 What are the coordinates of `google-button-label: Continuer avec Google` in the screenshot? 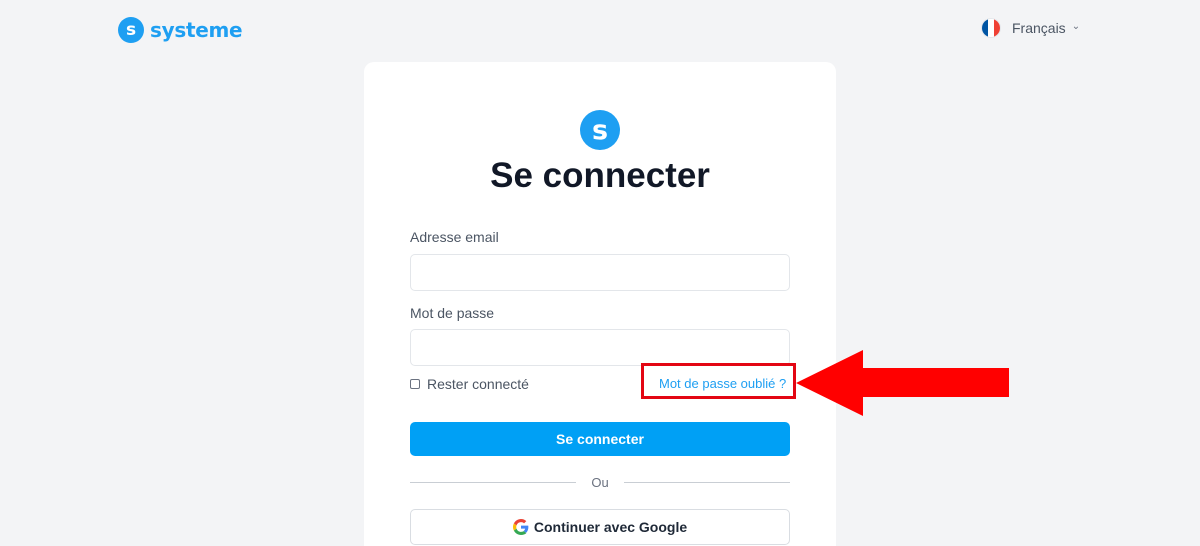 It's located at (610, 527).